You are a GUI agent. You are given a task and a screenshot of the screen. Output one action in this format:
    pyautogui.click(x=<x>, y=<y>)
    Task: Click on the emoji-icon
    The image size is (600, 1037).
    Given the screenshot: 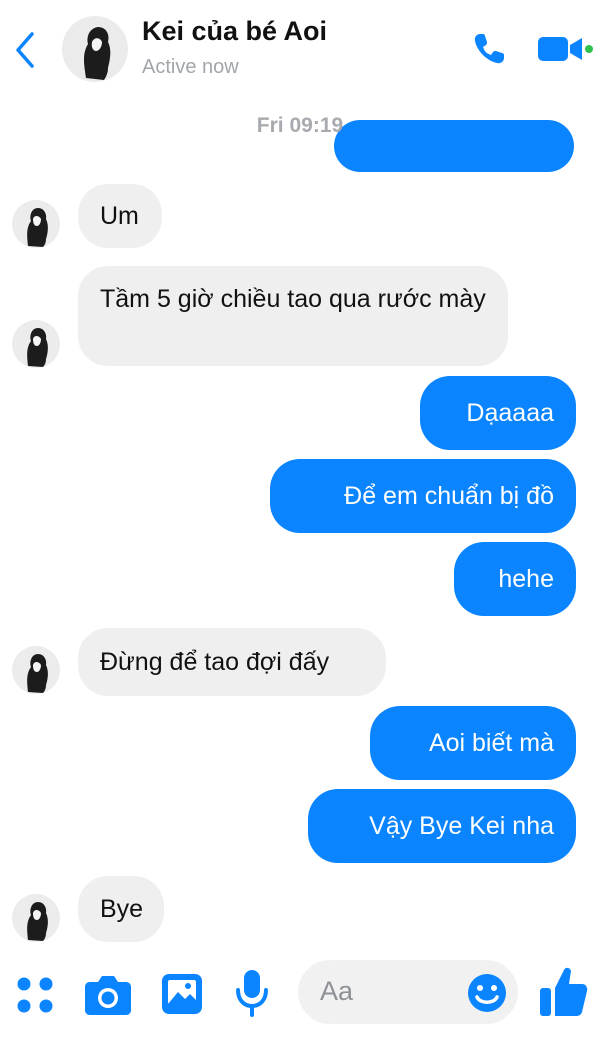 What is the action you would take?
    pyautogui.click(x=487, y=993)
    